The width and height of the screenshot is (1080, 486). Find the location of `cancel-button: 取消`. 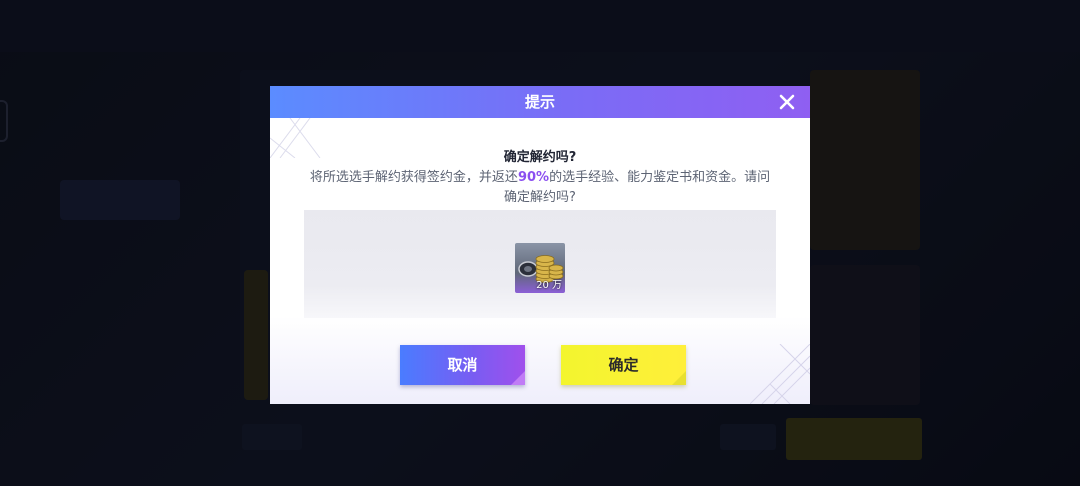

cancel-button: 取消 is located at coordinates (462, 365).